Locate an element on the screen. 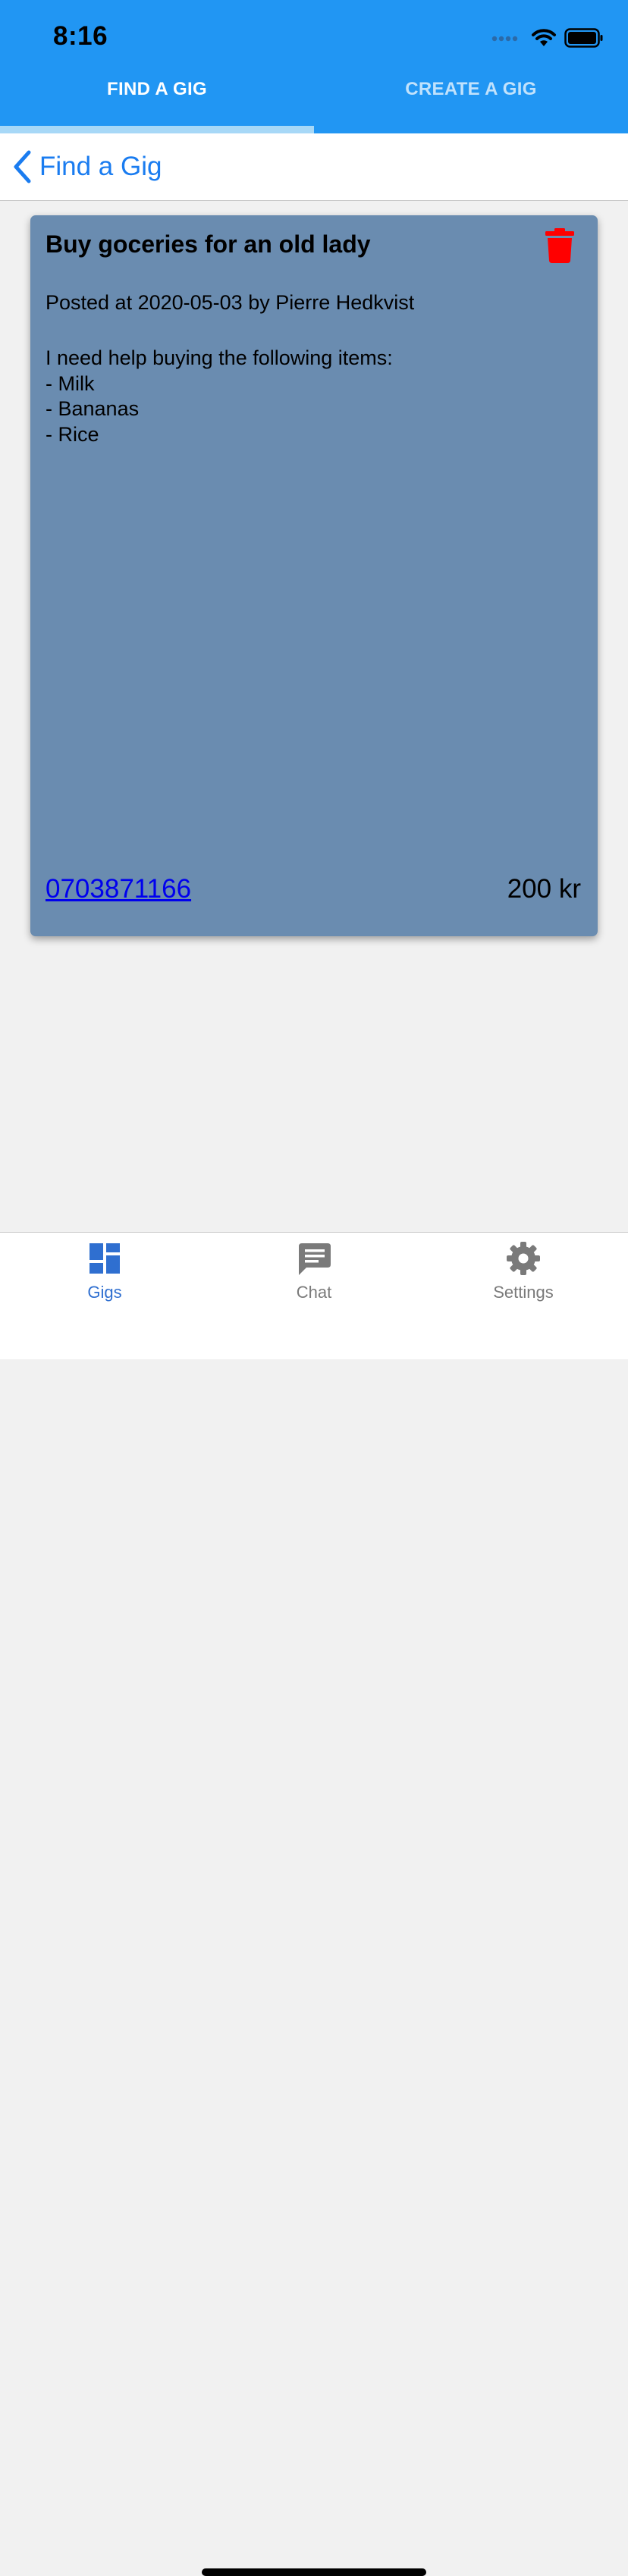 The height and width of the screenshot is (2576, 628). wifi-icon is located at coordinates (544, 37).